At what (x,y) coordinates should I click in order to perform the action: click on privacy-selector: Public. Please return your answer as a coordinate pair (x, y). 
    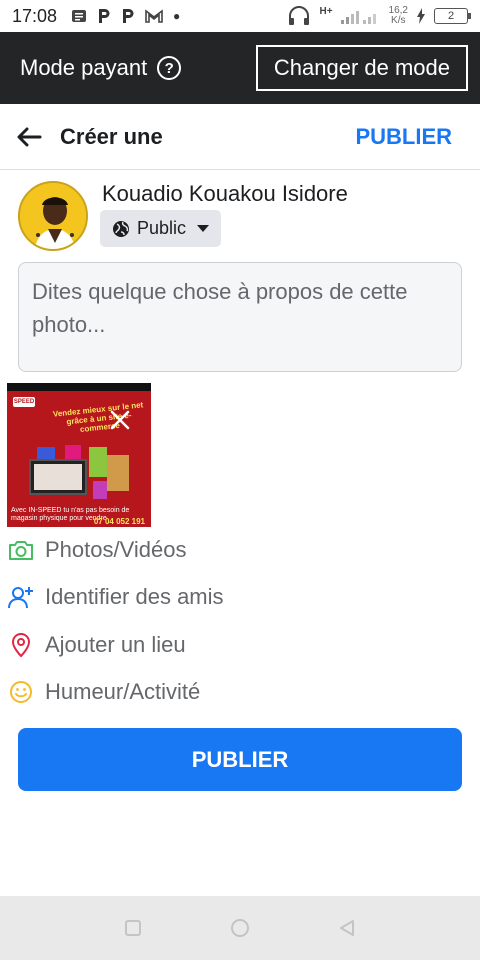
    Looking at the image, I should click on (161, 228).